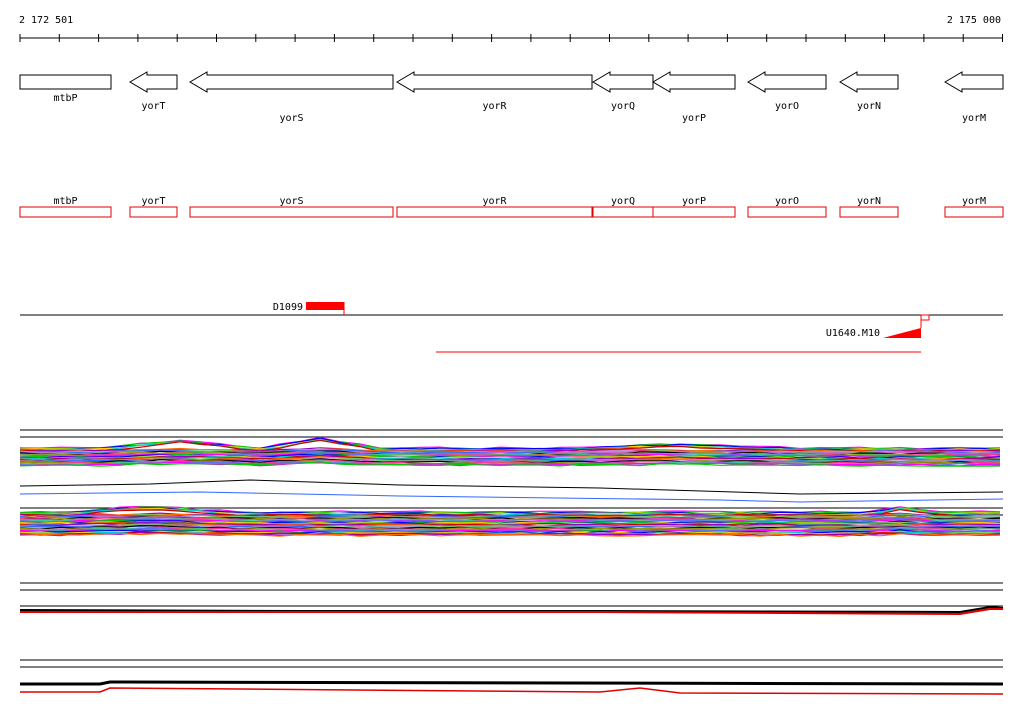 The height and width of the screenshot is (714, 1024). What do you see at coordinates (511, 97) in the screenshot?
I see `gene-arrow-track: mtbP yorT yorS yorR yorQ yorP yorO yorN yorM` at bounding box center [511, 97].